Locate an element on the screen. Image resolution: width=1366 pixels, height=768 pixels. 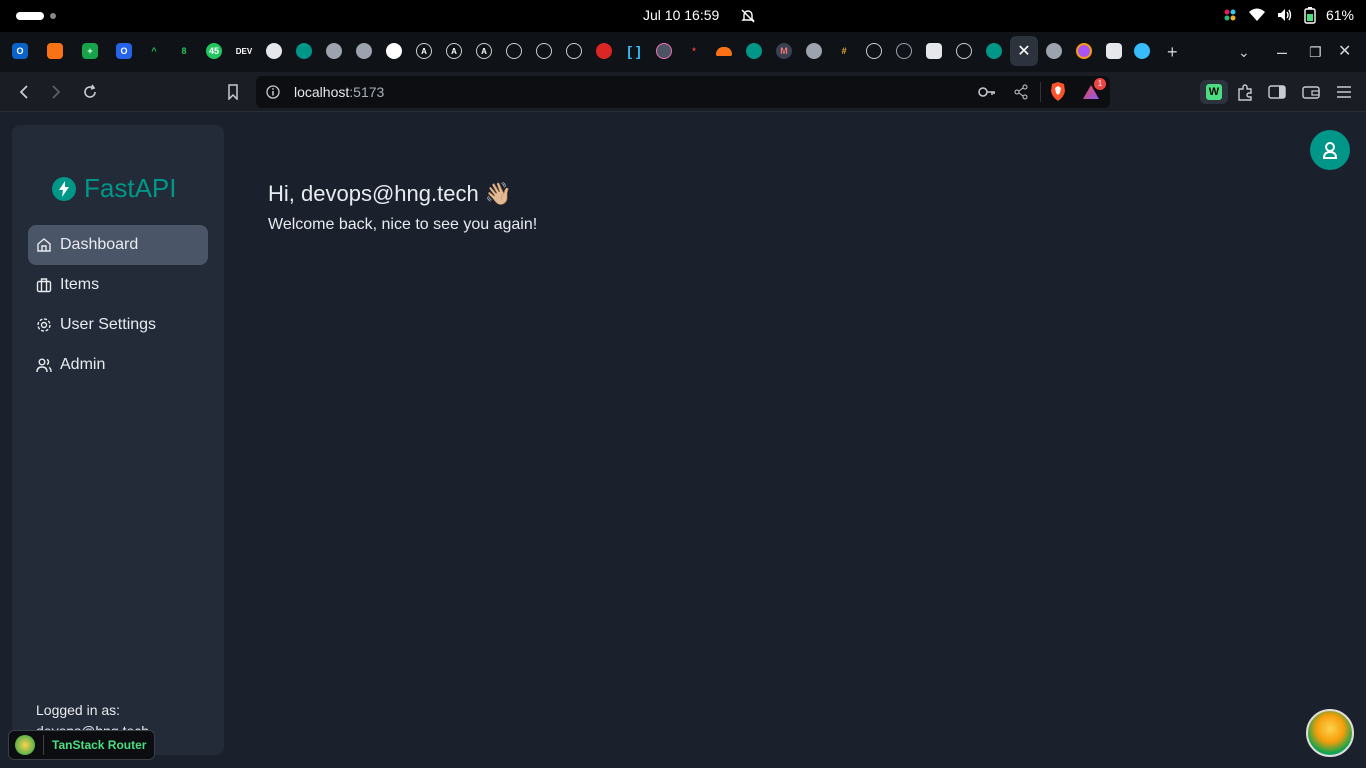
welcome-message: Welcome back, nice to see you again! is located at coordinates (403, 224).